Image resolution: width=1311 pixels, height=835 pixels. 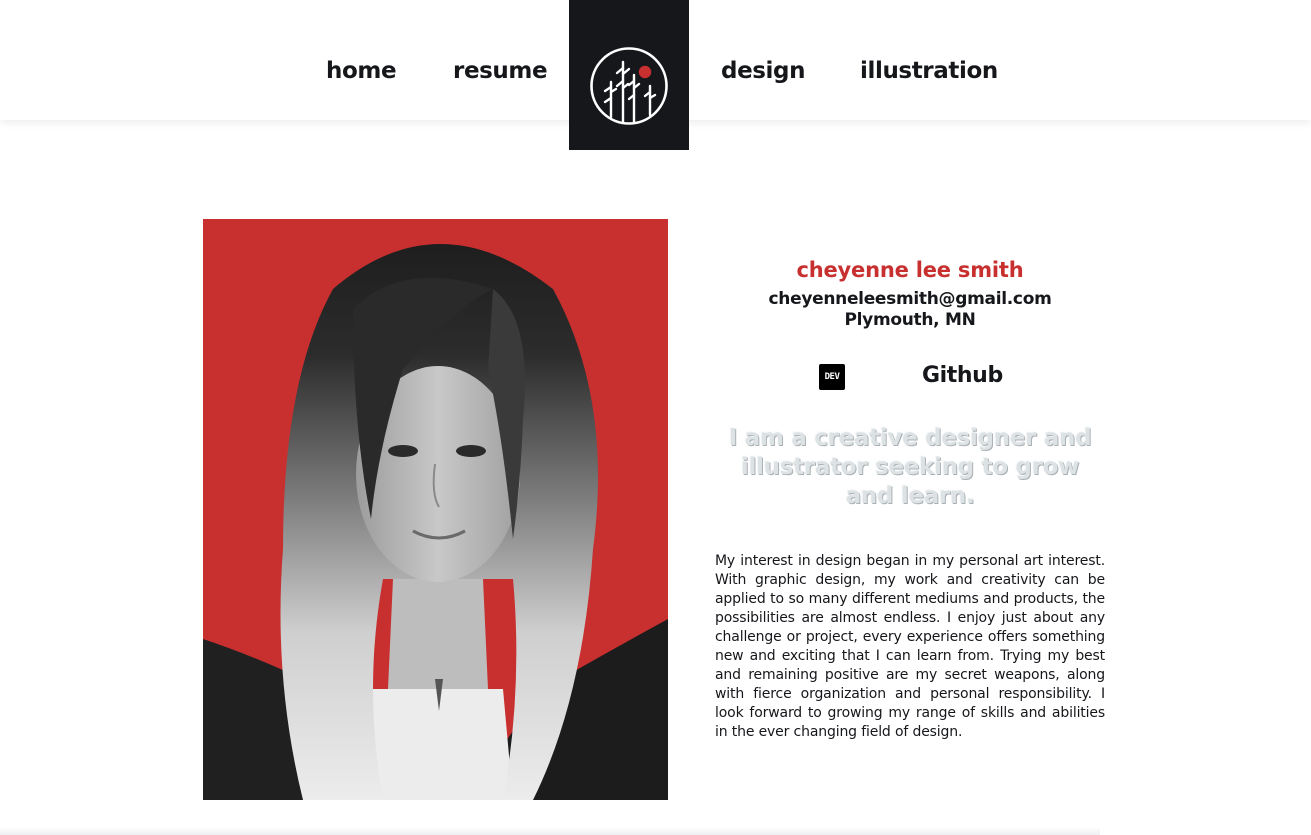 I want to click on dev-to-icon: DEV, so click(x=832, y=377).